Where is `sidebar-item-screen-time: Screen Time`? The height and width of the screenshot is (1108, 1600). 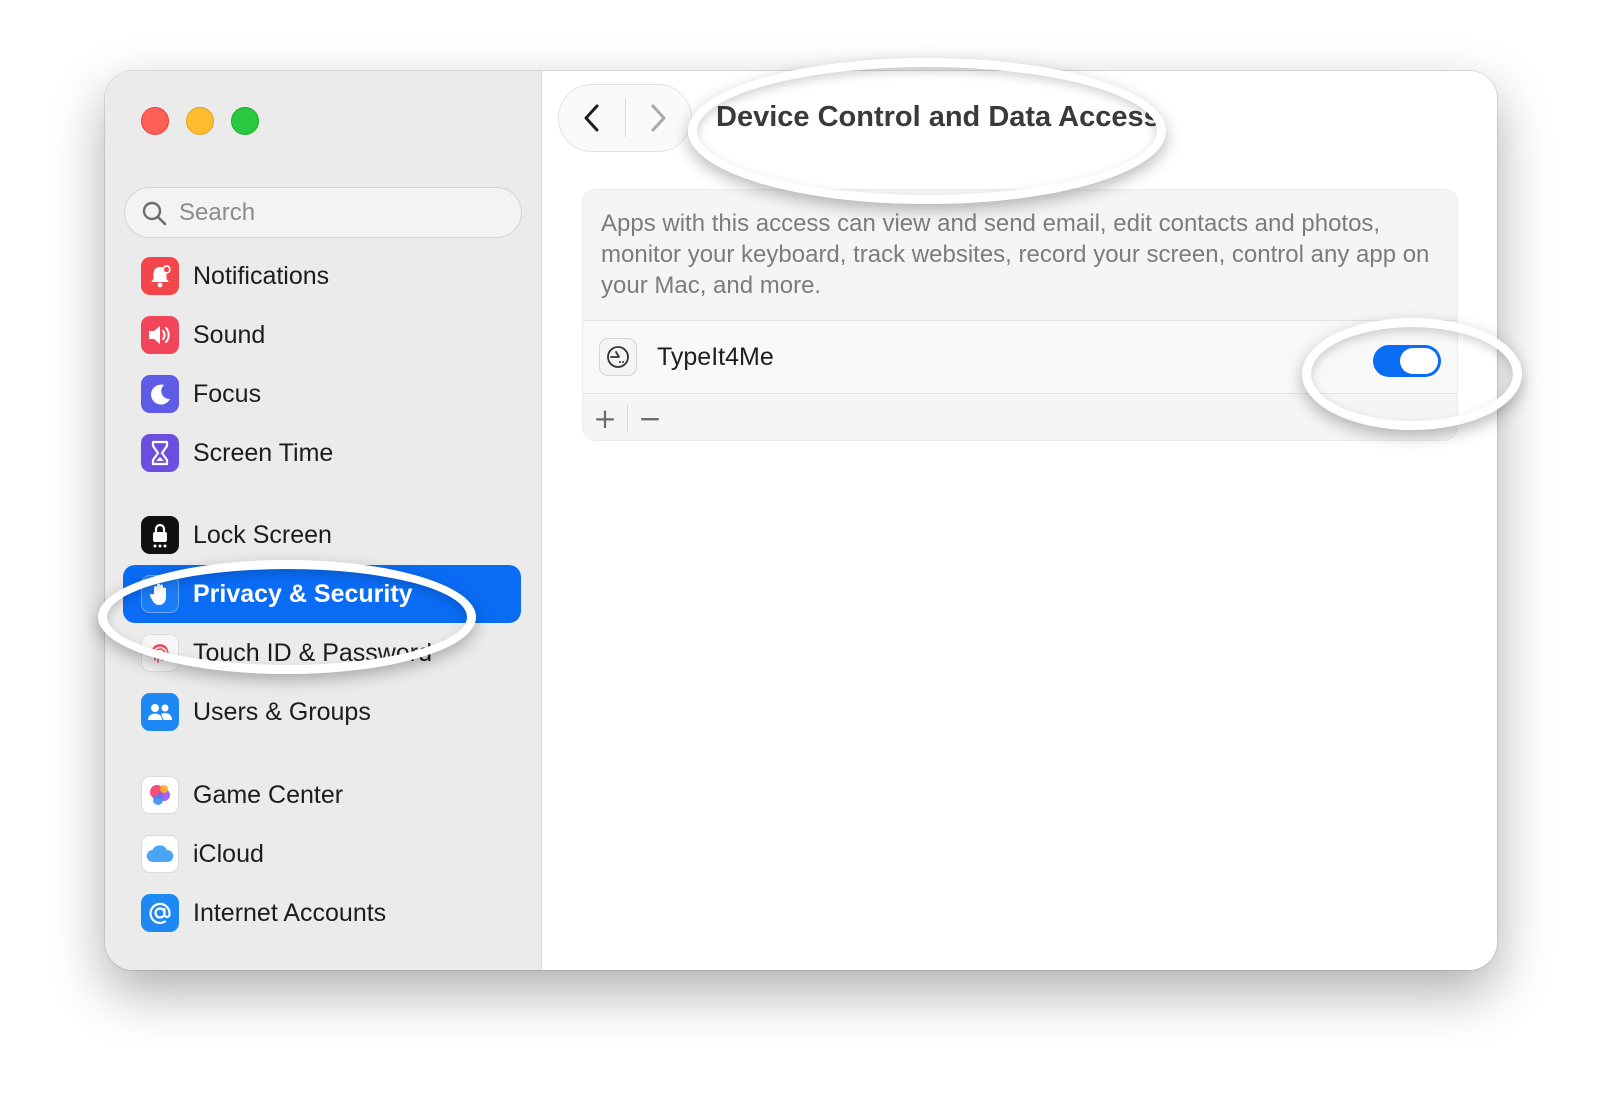 sidebar-item-screen-time: Screen Time is located at coordinates (322, 453).